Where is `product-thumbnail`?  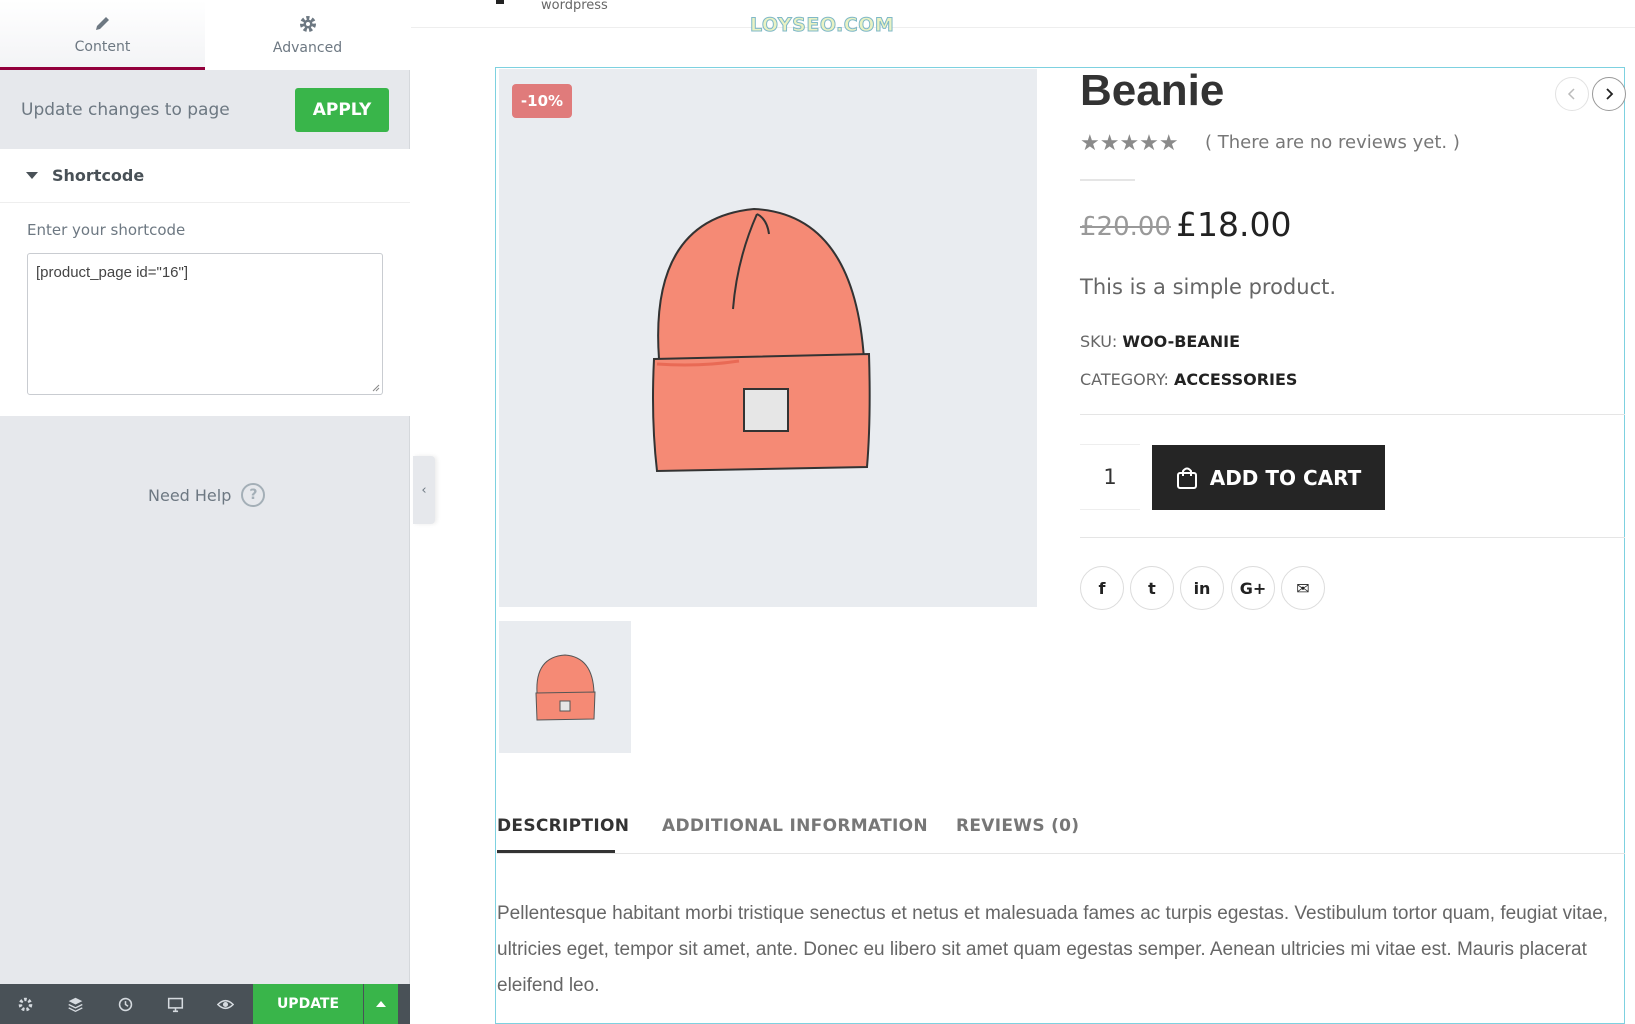 product-thumbnail is located at coordinates (565, 687).